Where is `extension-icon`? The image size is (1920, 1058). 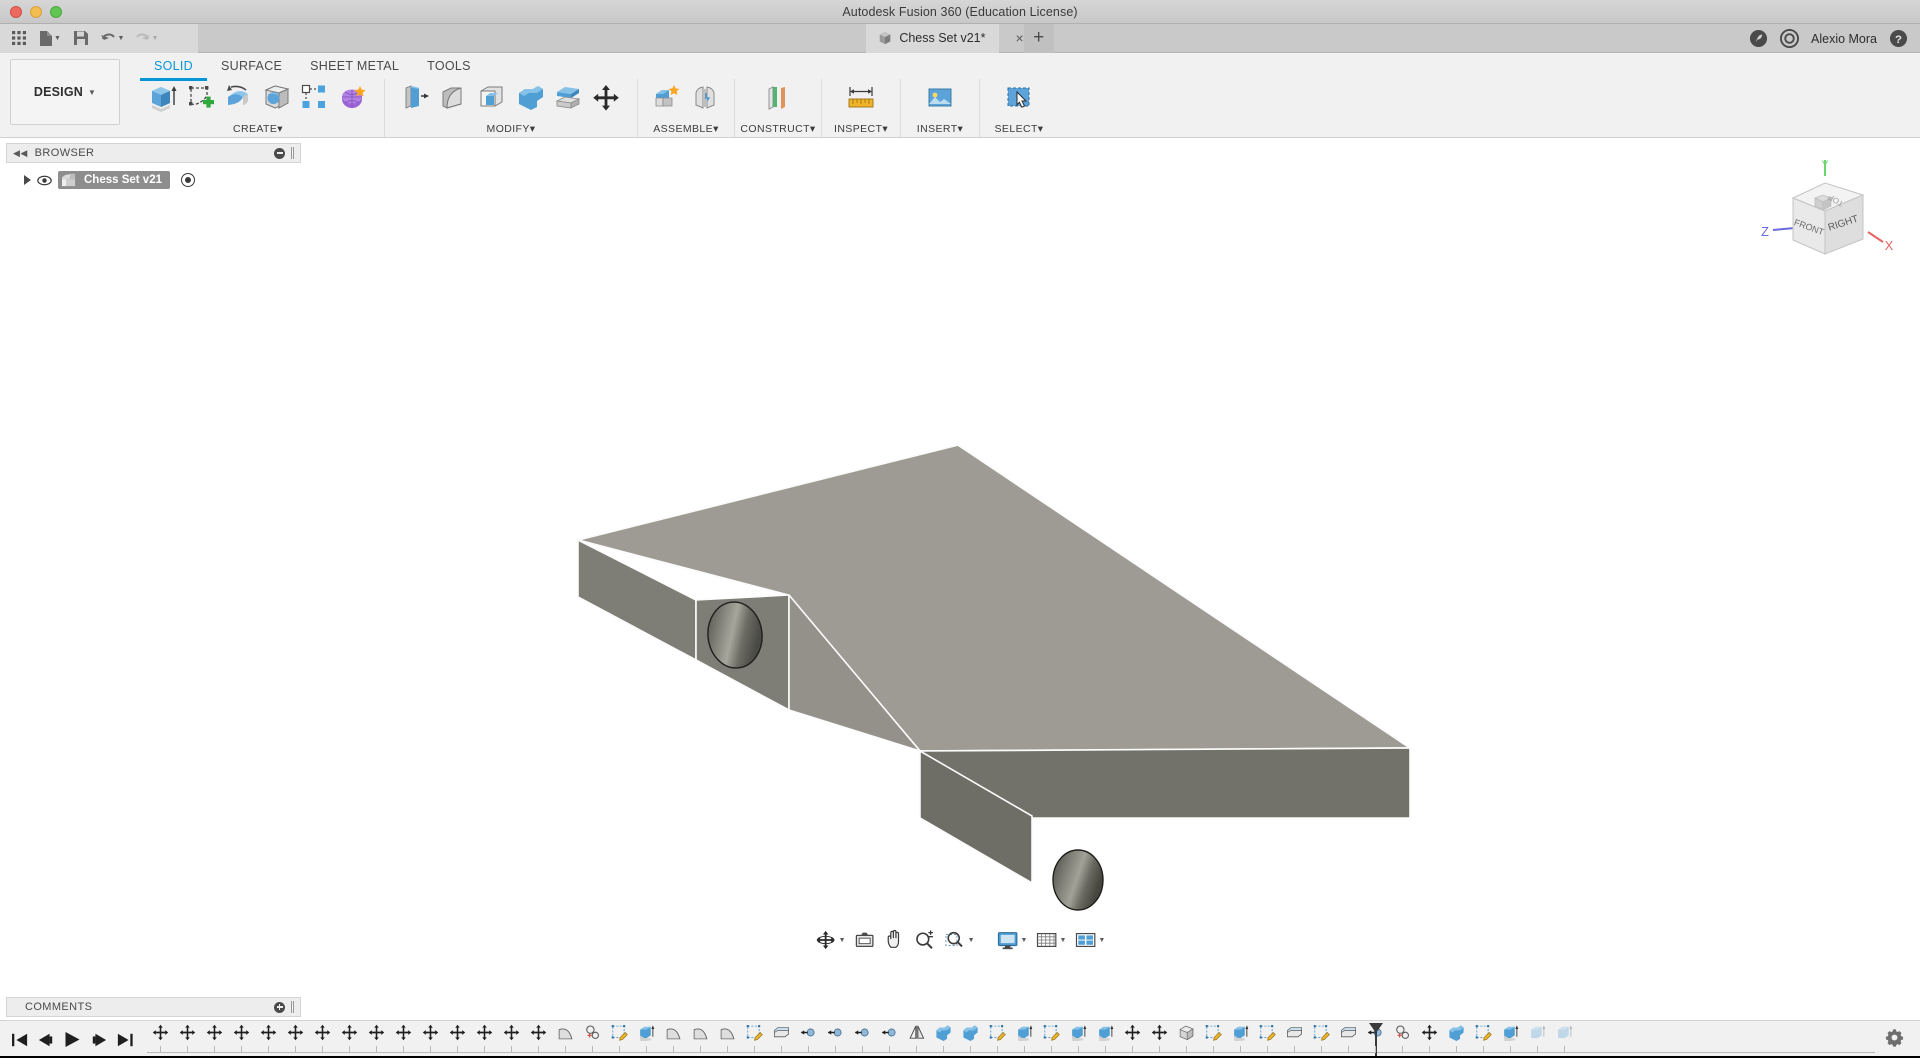 extension-icon is located at coordinates (1758, 38).